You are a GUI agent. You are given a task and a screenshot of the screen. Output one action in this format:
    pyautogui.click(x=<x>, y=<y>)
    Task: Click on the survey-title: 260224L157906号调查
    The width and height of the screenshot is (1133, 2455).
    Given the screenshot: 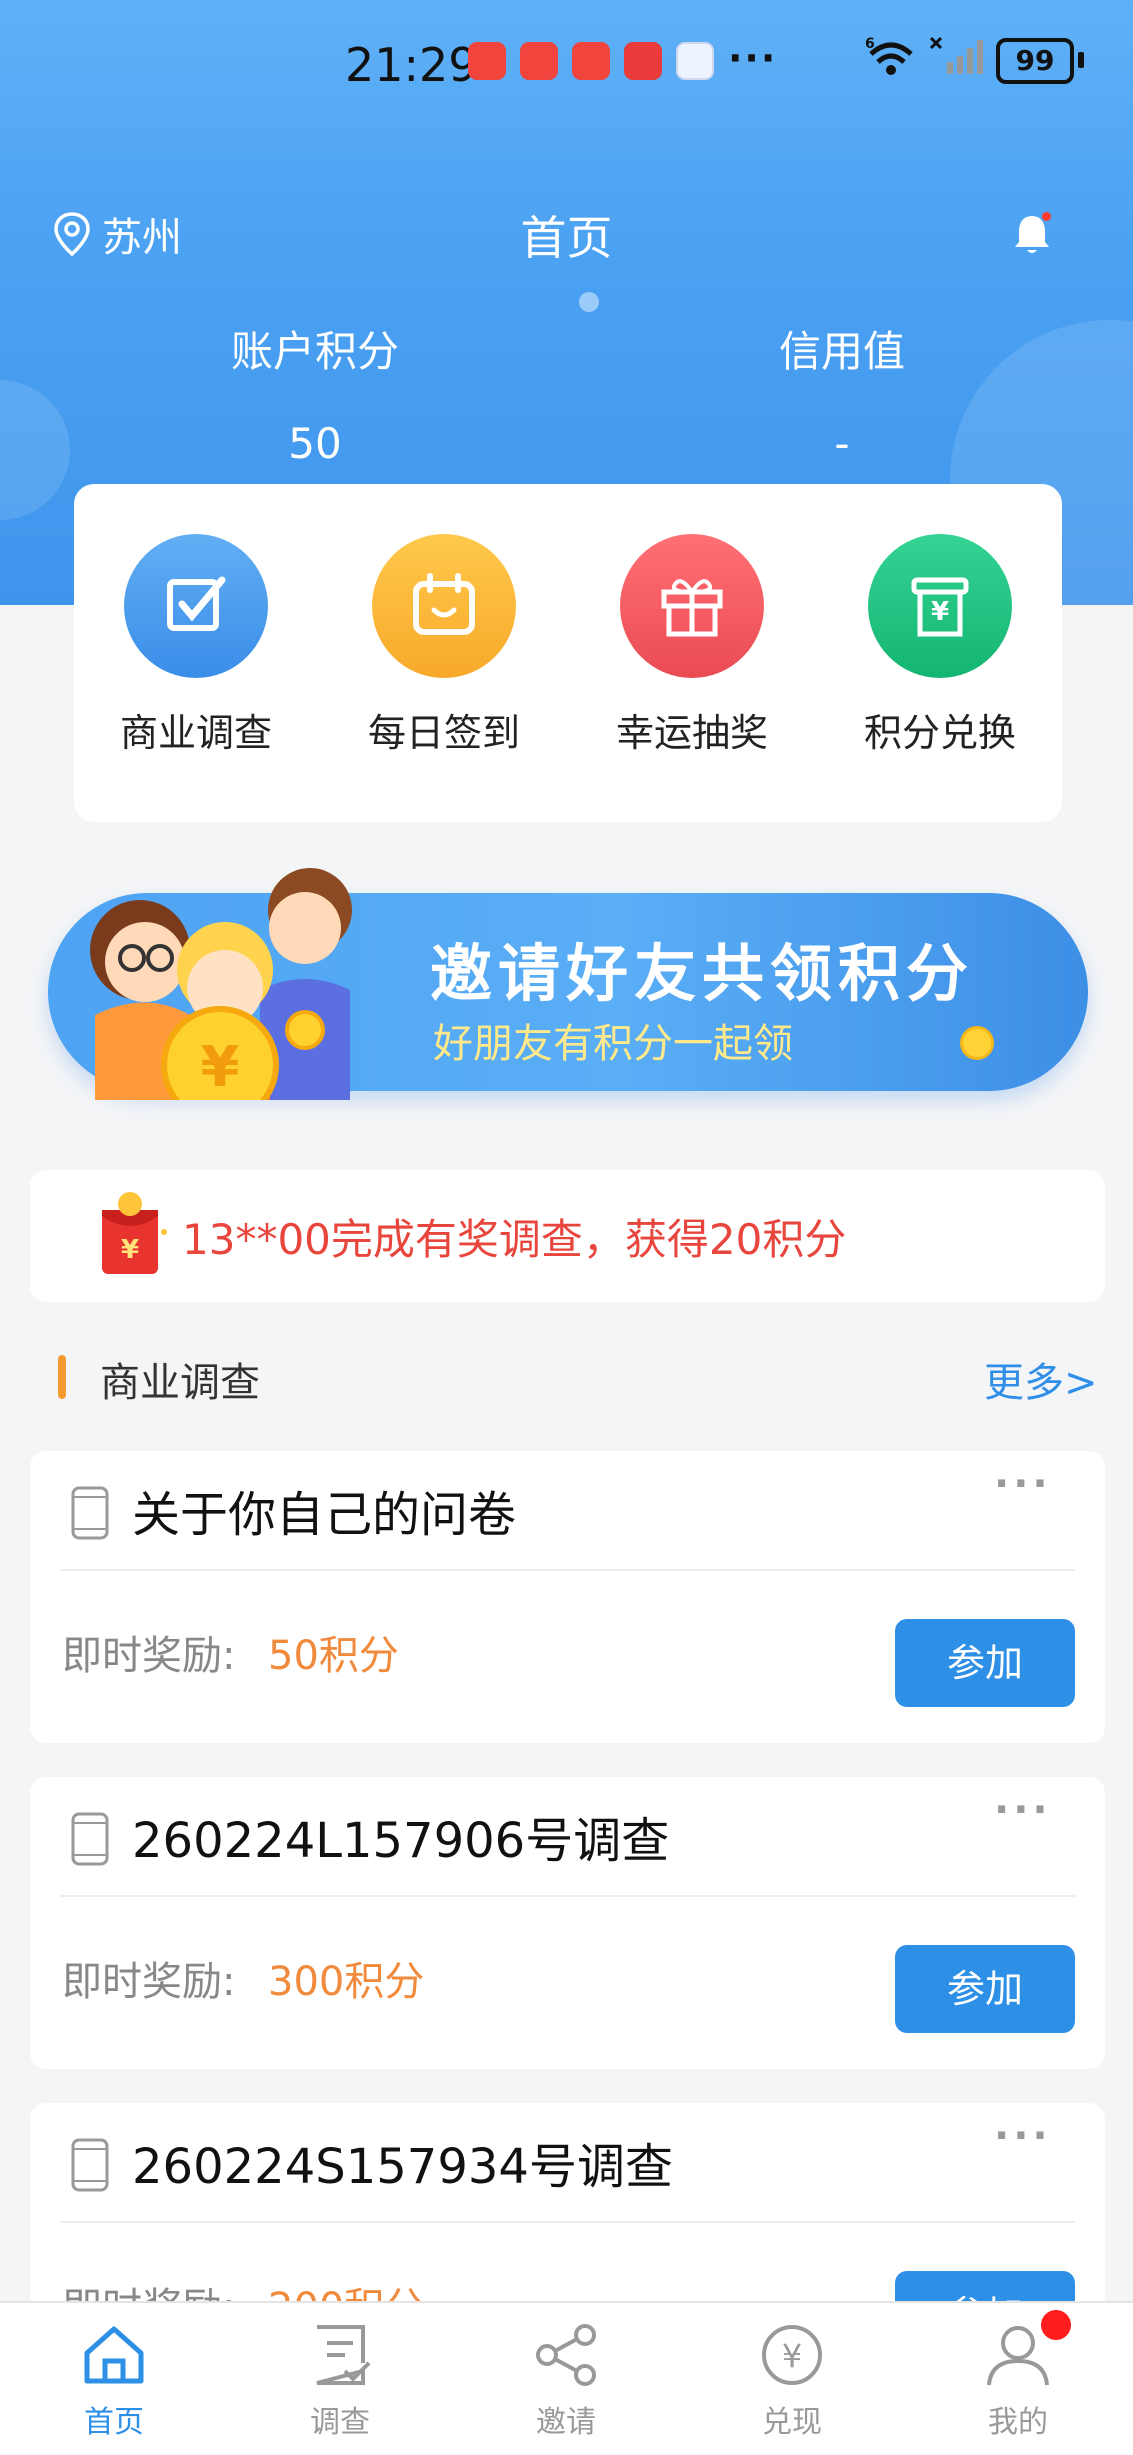 What is the action you would take?
    pyautogui.click(x=401, y=1841)
    